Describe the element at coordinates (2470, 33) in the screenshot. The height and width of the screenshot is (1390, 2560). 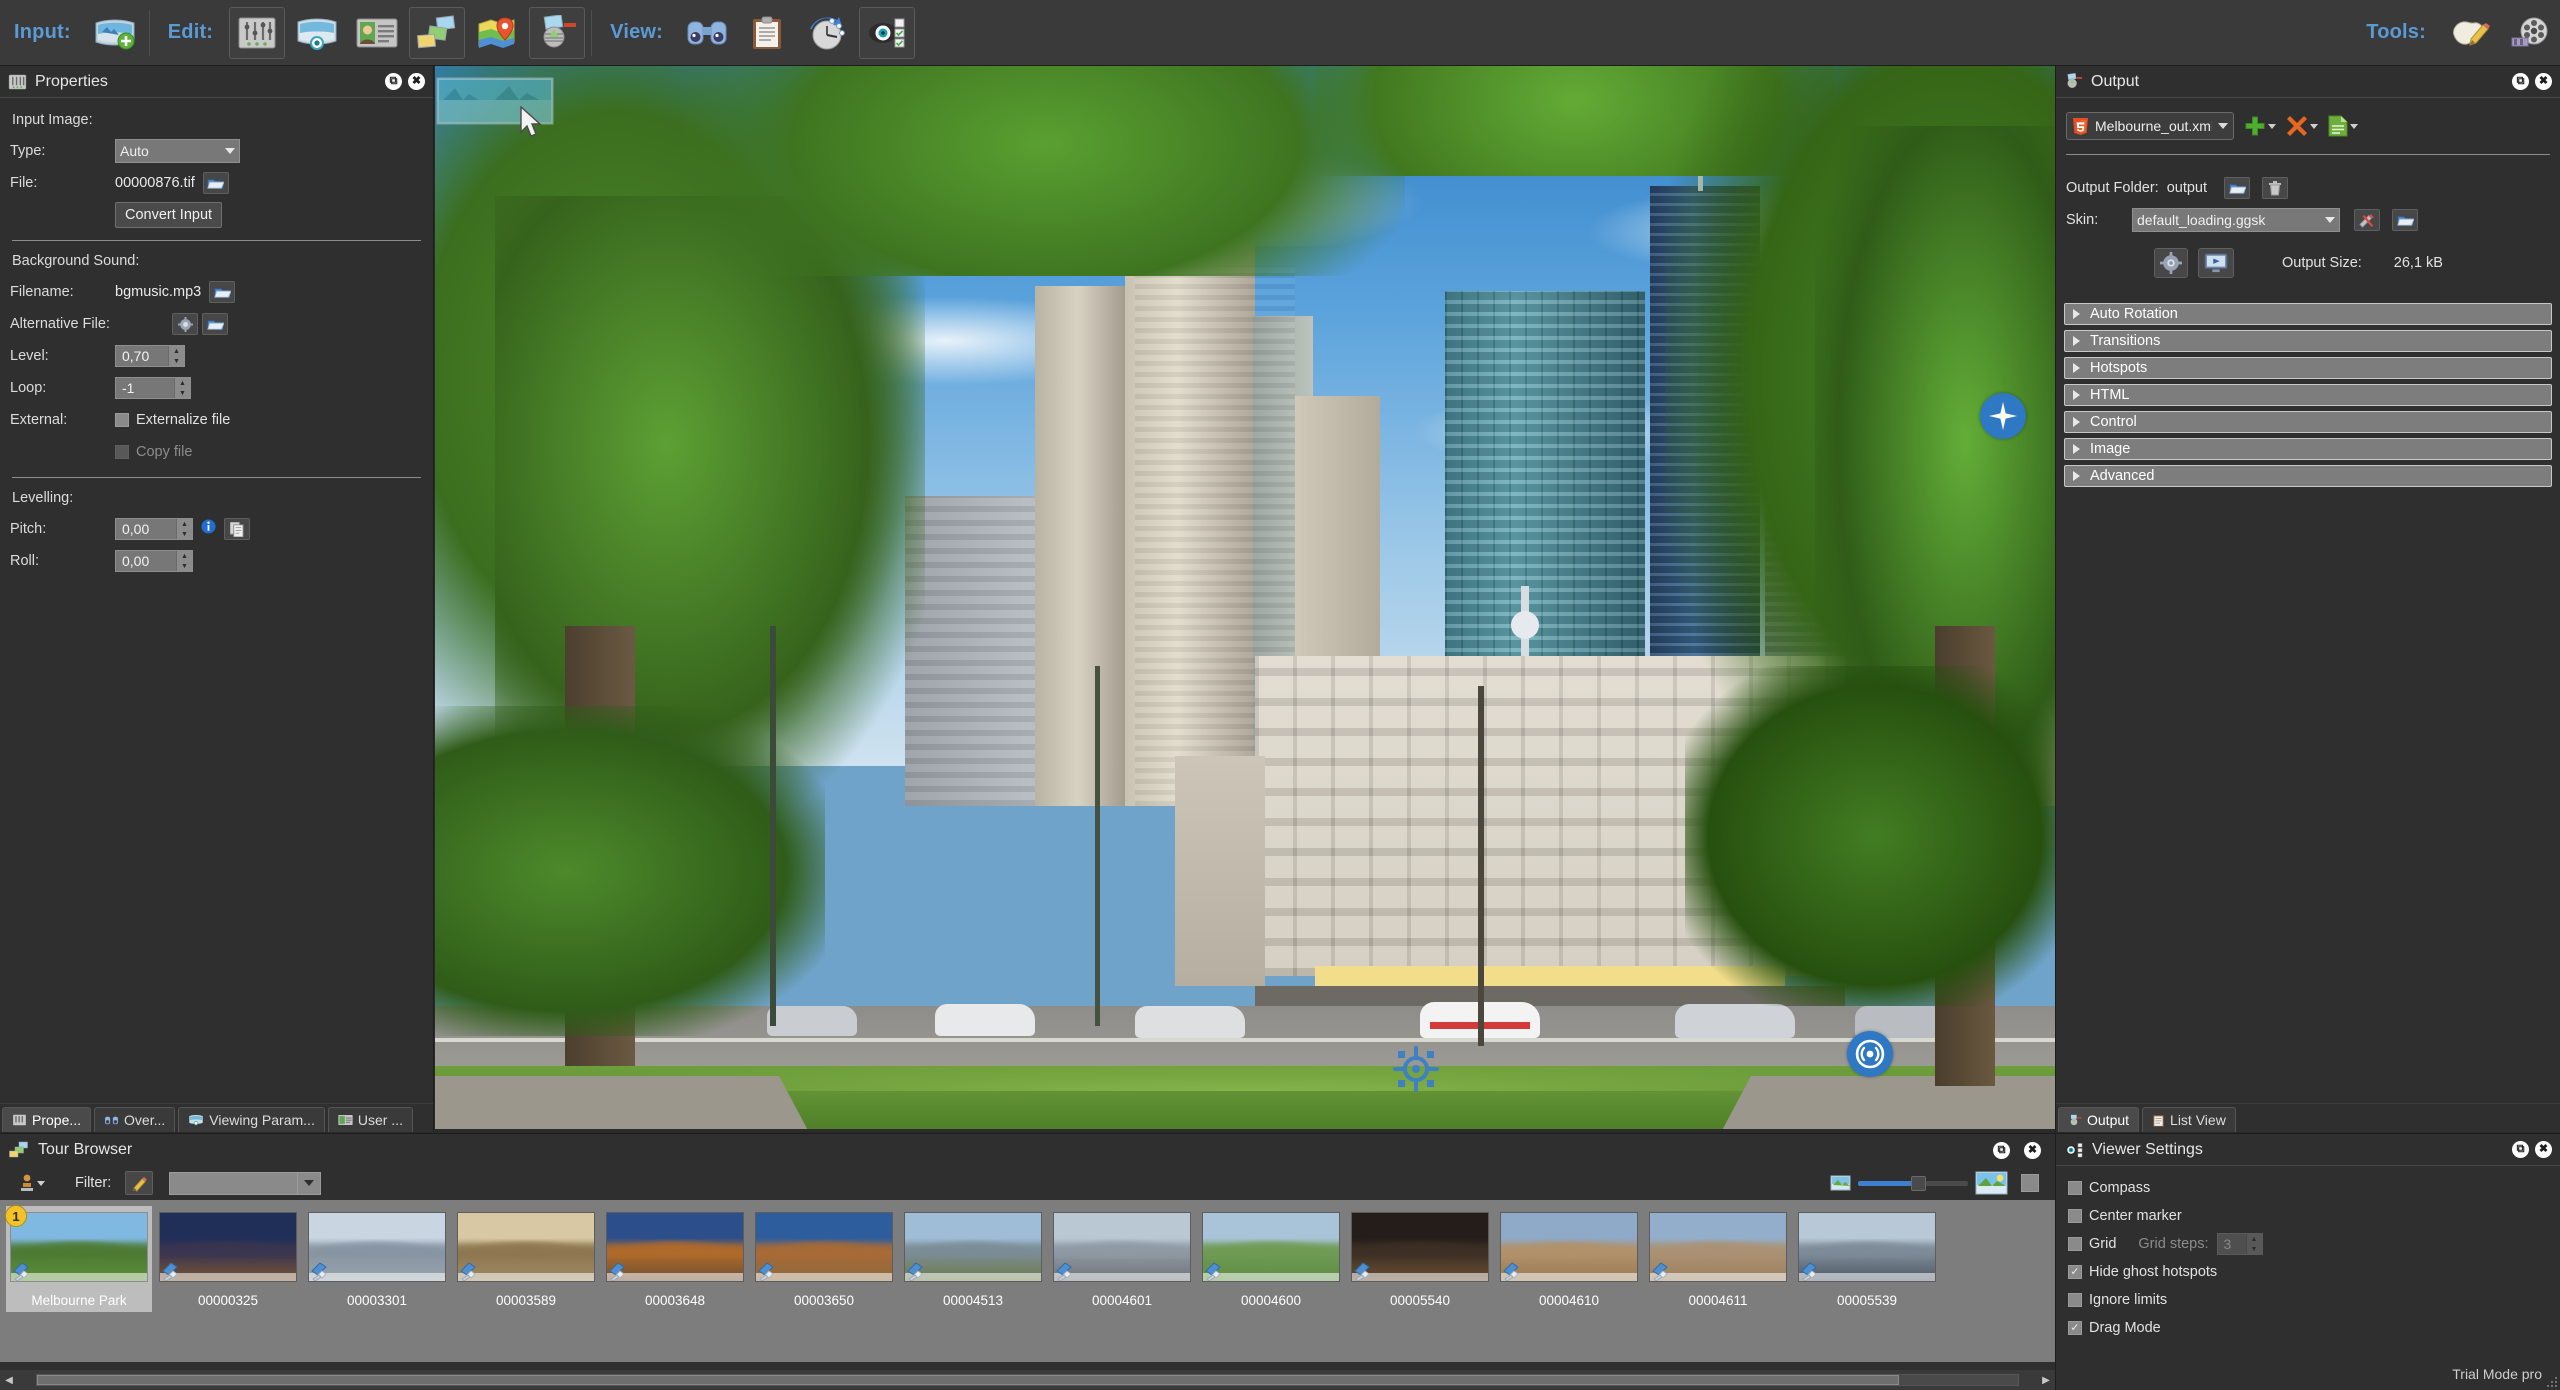
I see `skin-editor-button` at that location.